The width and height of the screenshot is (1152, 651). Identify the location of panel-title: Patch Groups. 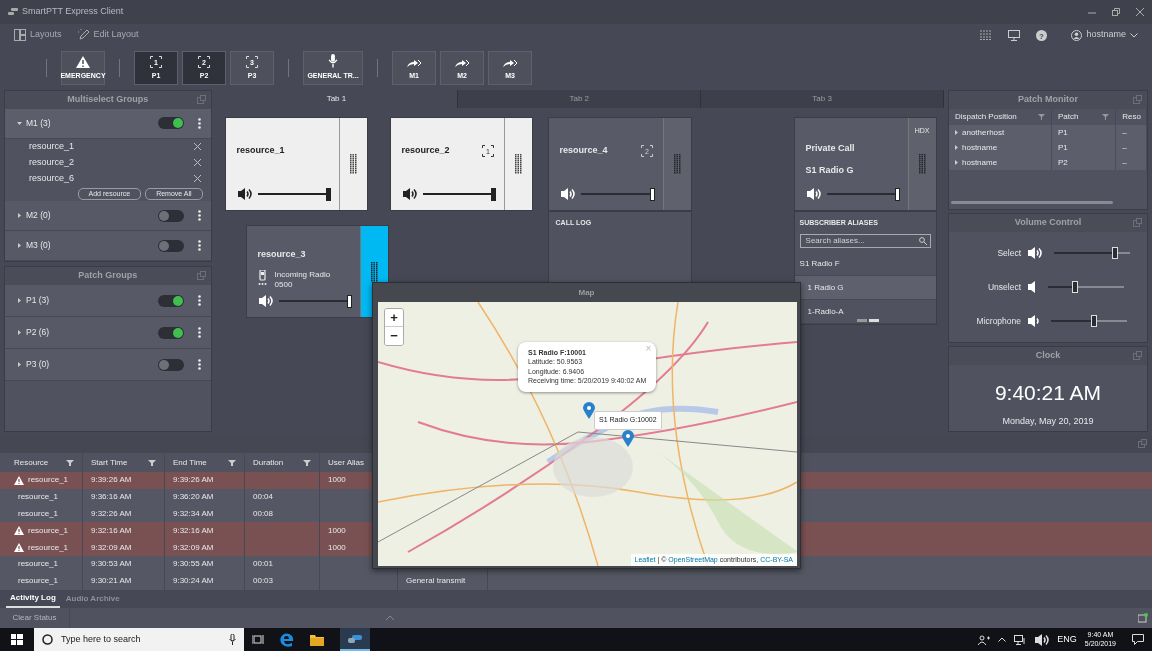
(108, 276).